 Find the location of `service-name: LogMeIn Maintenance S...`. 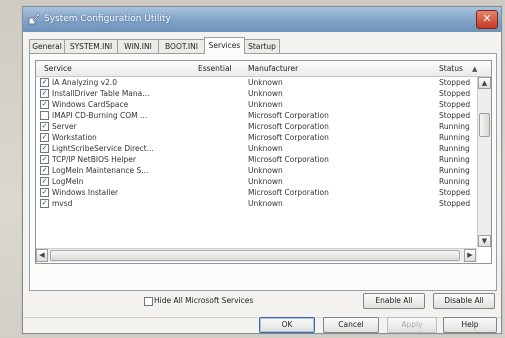

service-name: LogMeIn Maintenance S... is located at coordinates (100, 170).